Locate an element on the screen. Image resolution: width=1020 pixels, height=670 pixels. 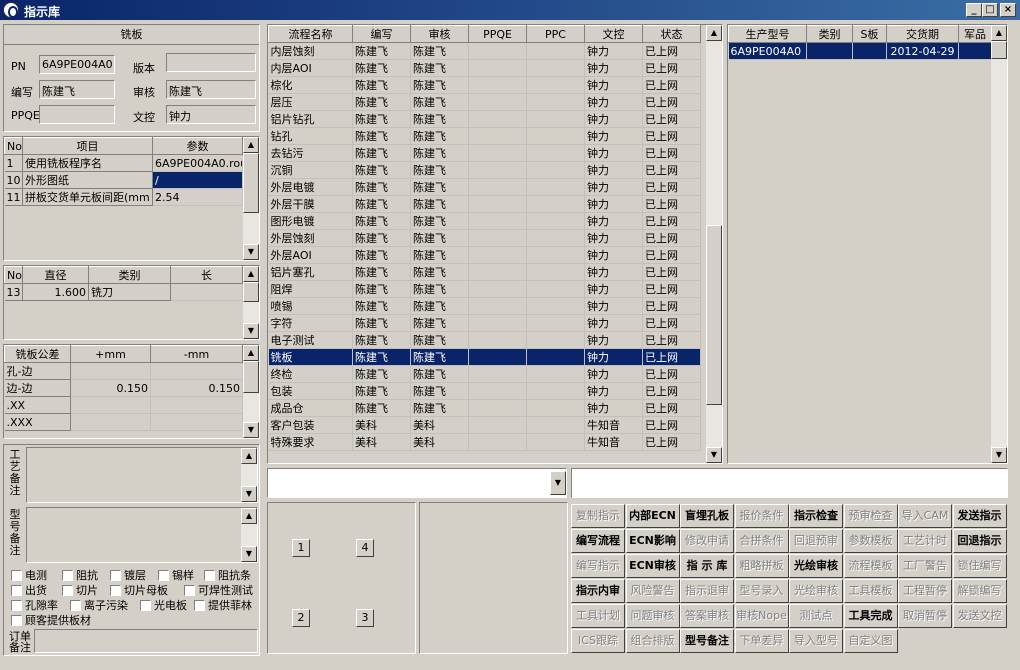
flow-header: 文控 is located at coordinates (613, 34).